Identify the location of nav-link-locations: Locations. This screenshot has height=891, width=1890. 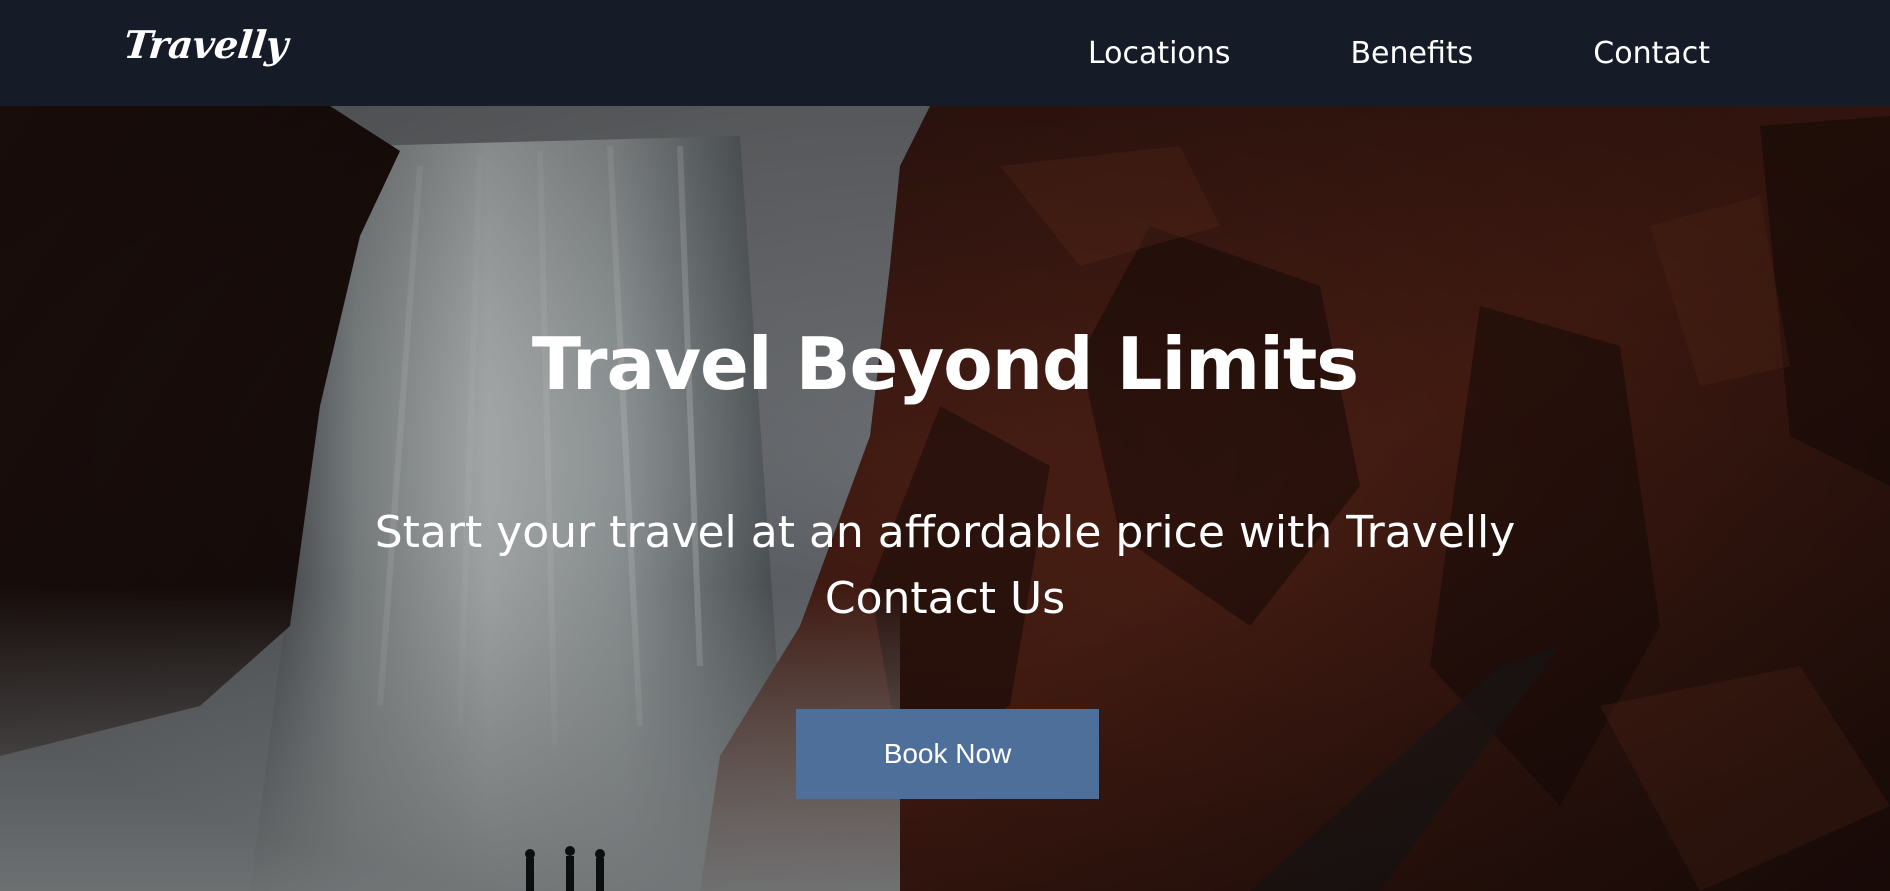
(1159, 53).